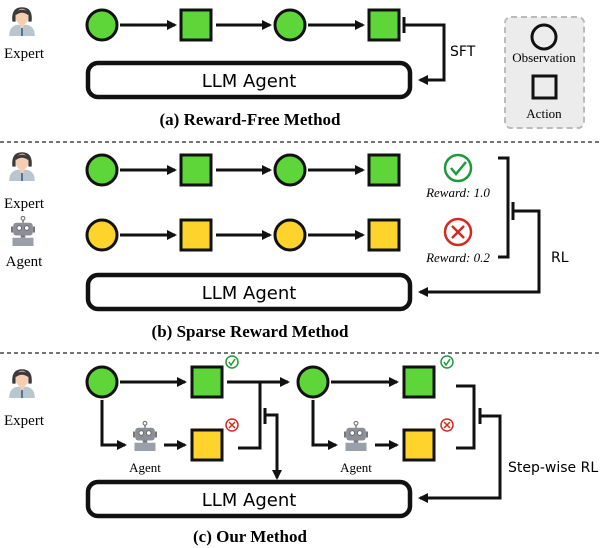 The height and width of the screenshot is (548, 600). What do you see at coordinates (457, 192) in the screenshot?
I see `expert-reward: Reward: 1.0` at bounding box center [457, 192].